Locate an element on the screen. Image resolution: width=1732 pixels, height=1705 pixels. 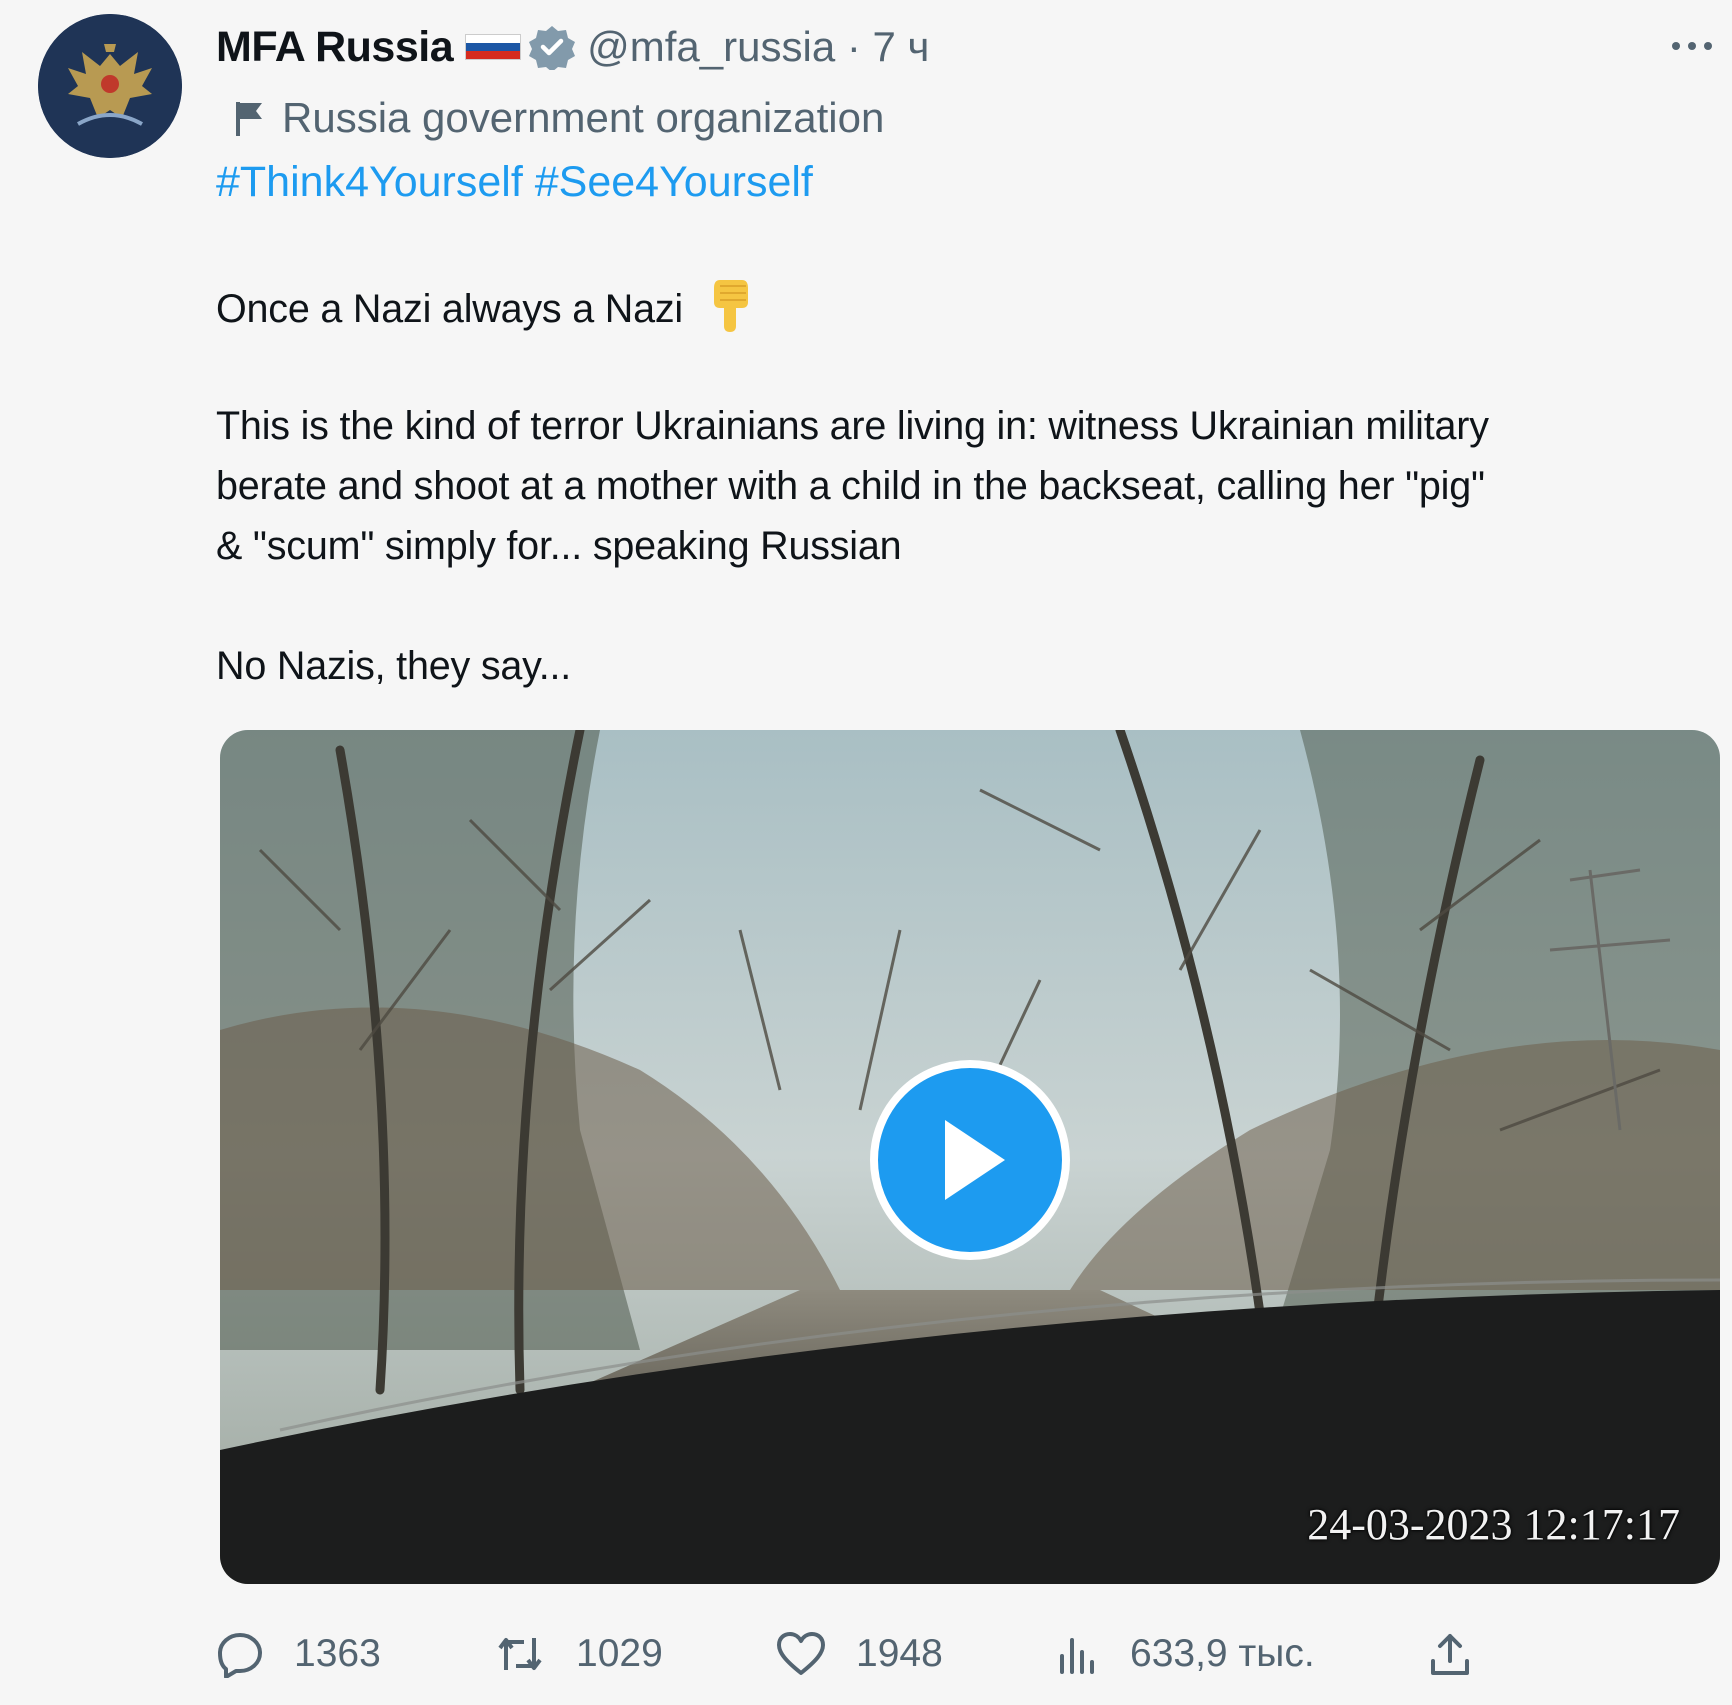
post-text-line-1: Once a Nazi always a Nazi is located at coordinates (485, 313).